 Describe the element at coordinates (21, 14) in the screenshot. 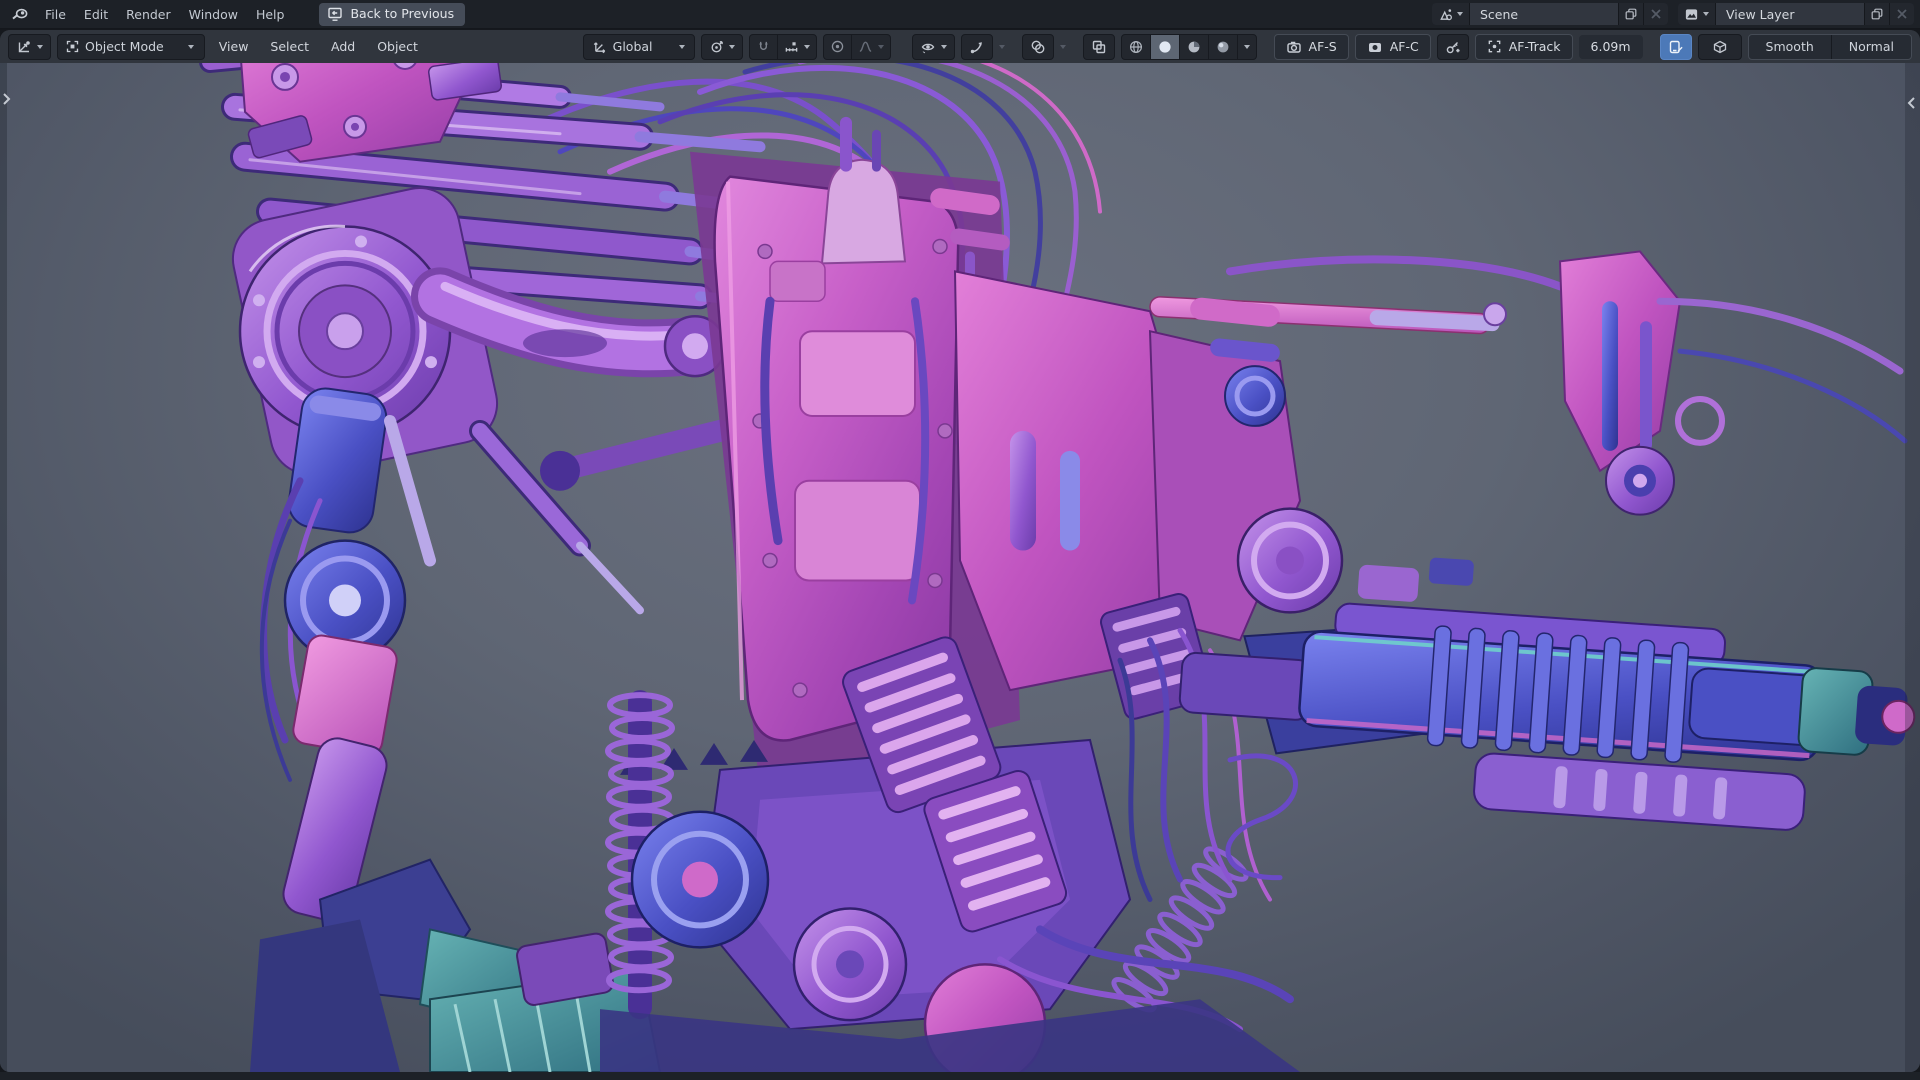

I see `blender-logo-icon` at that location.